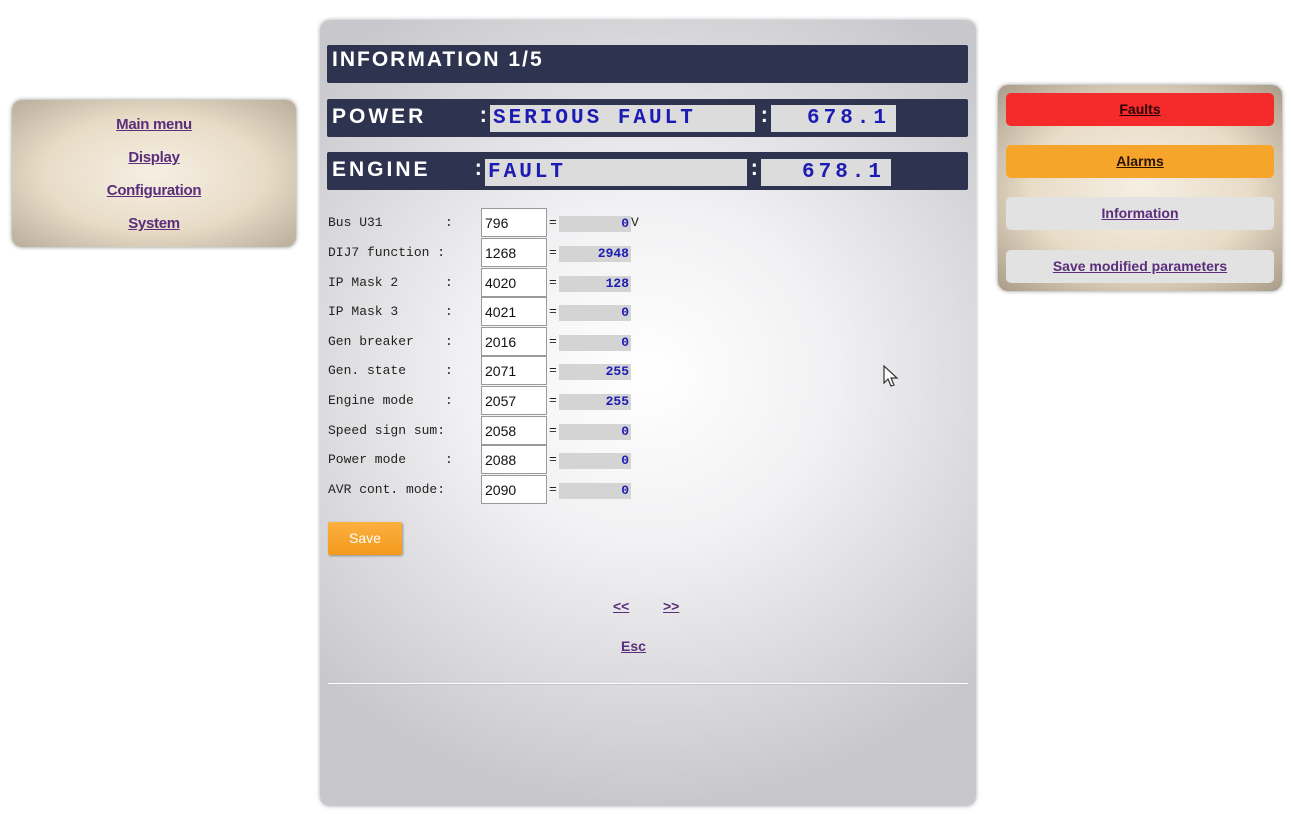 The height and width of the screenshot is (814, 1291). I want to click on power-label: POWER, so click(379, 116).